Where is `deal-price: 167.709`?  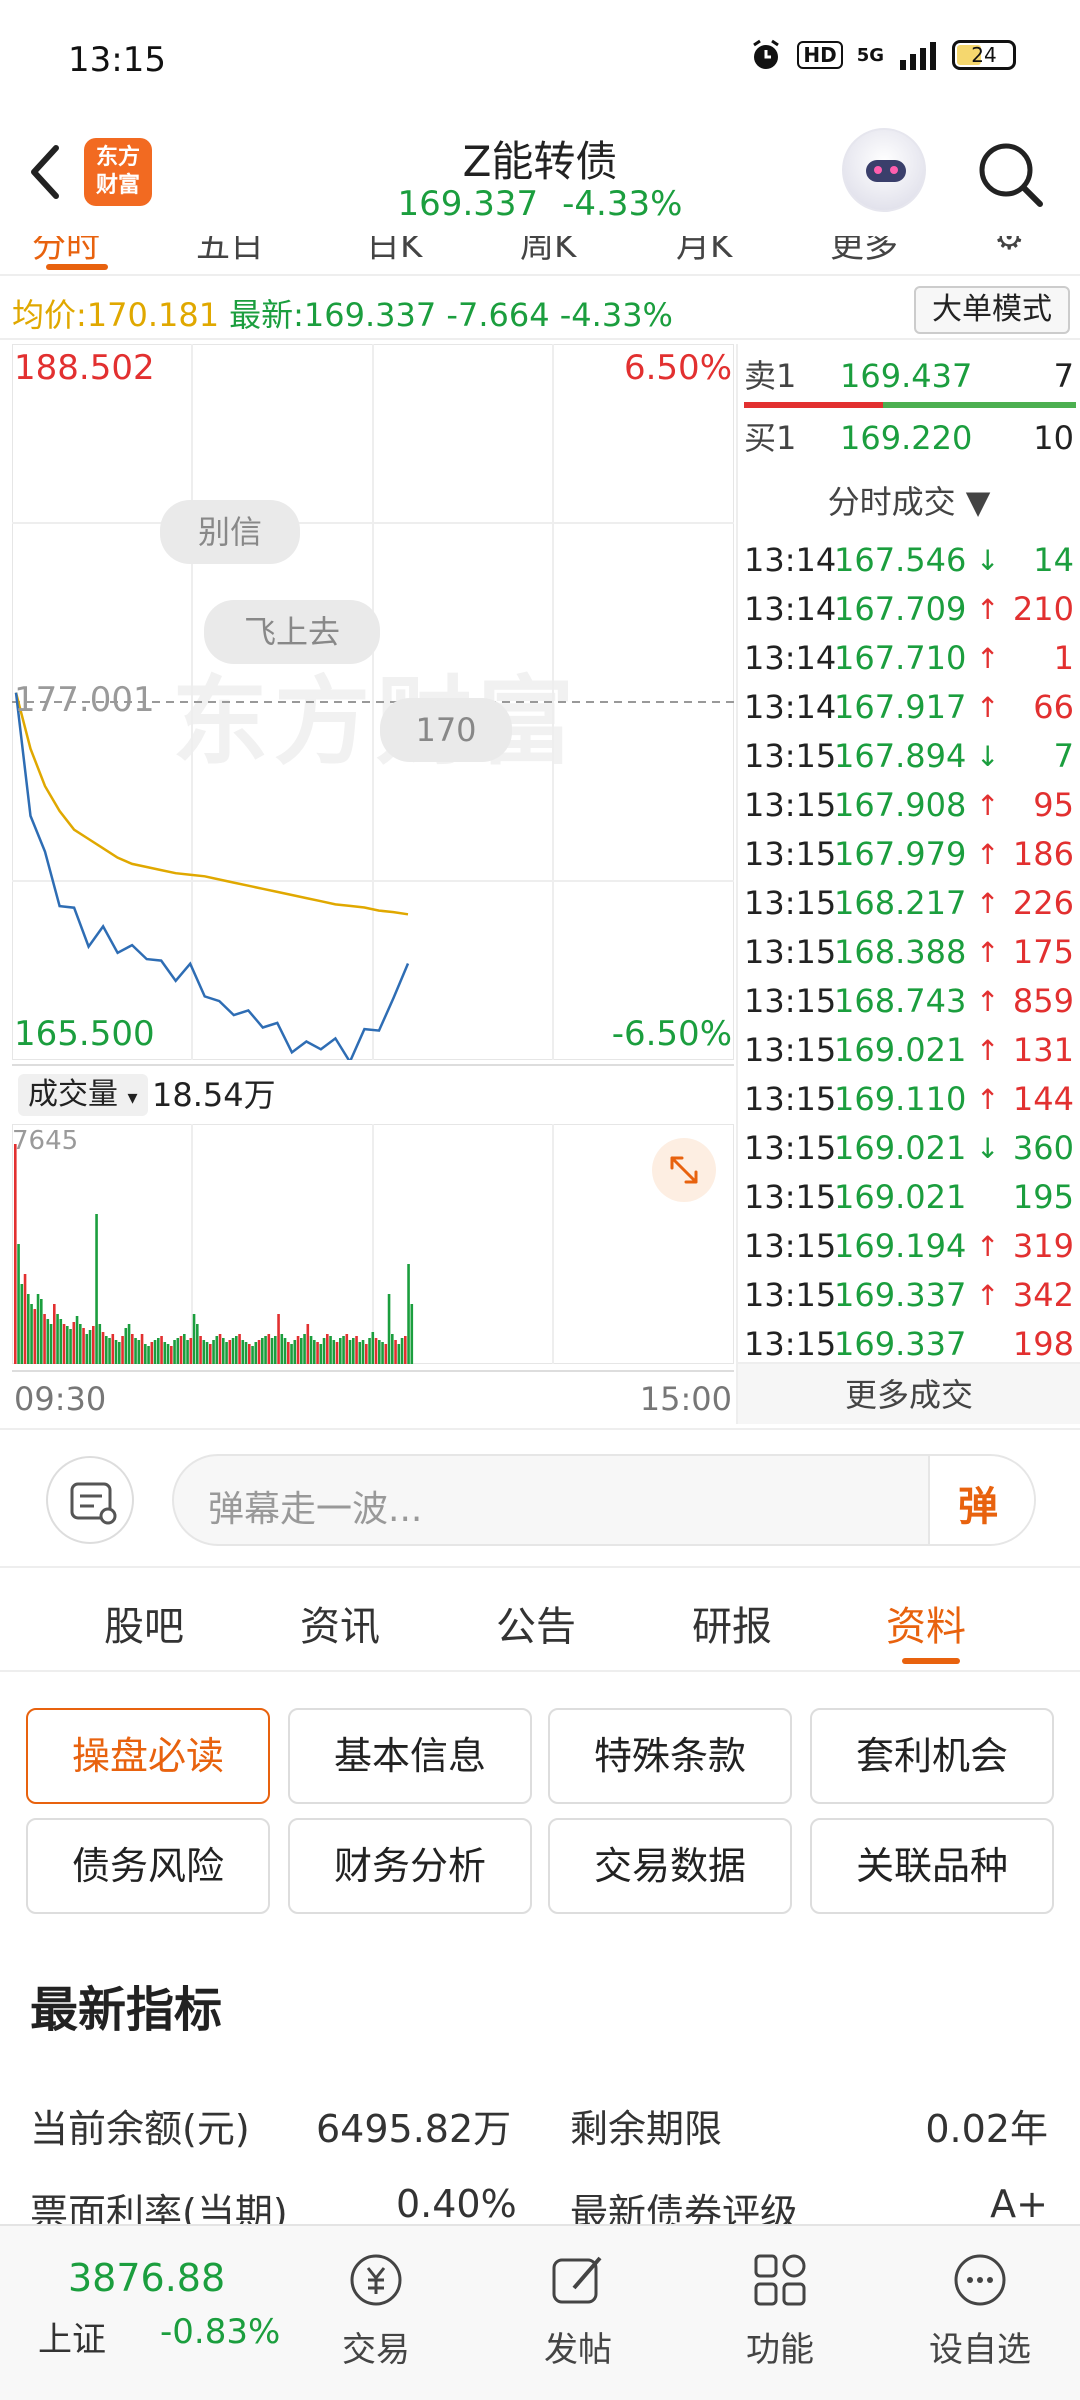
deal-price: 167.709 is located at coordinates (900, 609).